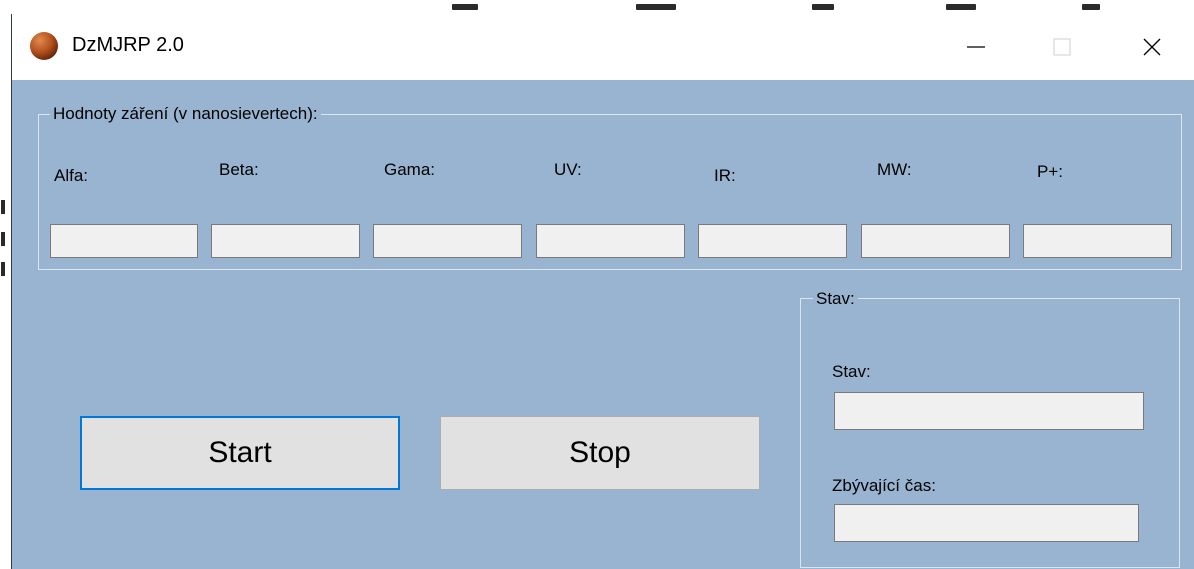 The height and width of the screenshot is (569, 1194). What do you see at coordinates (285, 241) in the screenshot?
I see `beta-field` at bounding box center [285, 241].